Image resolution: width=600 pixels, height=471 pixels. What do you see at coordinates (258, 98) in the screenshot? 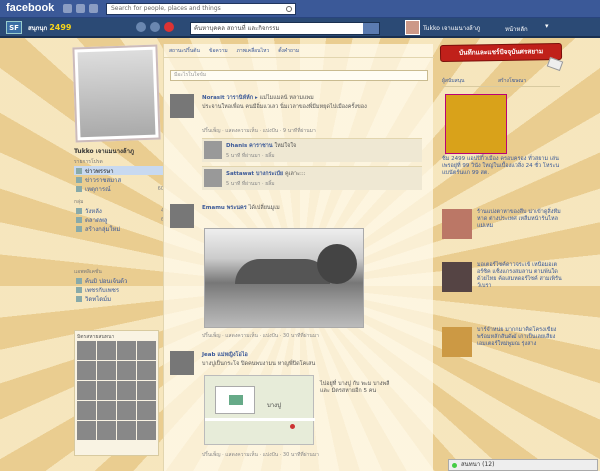
I see `post-author: Norasit วารานิห์ห์ก ▸ แม่ไมแมลน้ หลามแพม` at bounding box center [258, 98].